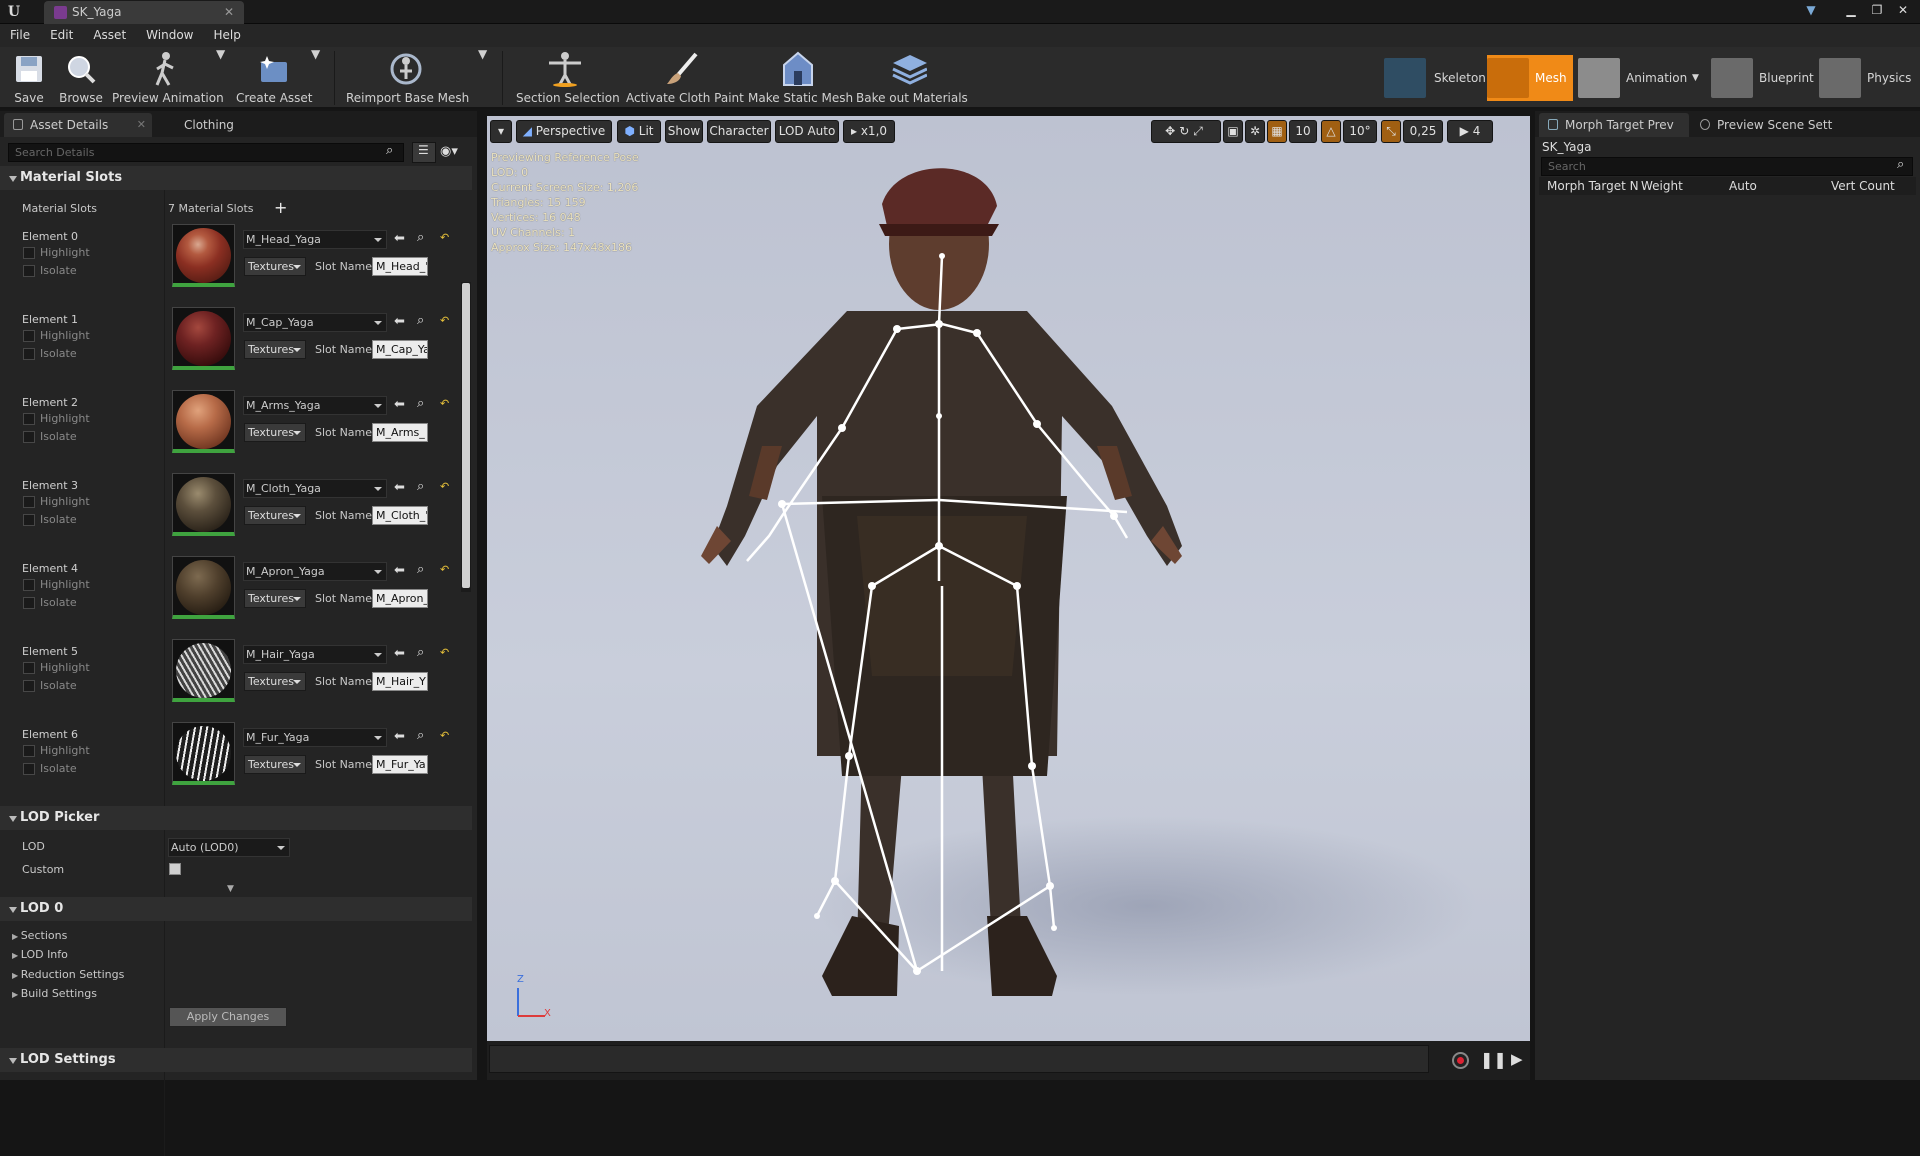 Image resolution: width=1920 pixels, height=1156 pixels. I want to click on tab-morph-target-preview: Morph Target Prev, so click(1614, 125).